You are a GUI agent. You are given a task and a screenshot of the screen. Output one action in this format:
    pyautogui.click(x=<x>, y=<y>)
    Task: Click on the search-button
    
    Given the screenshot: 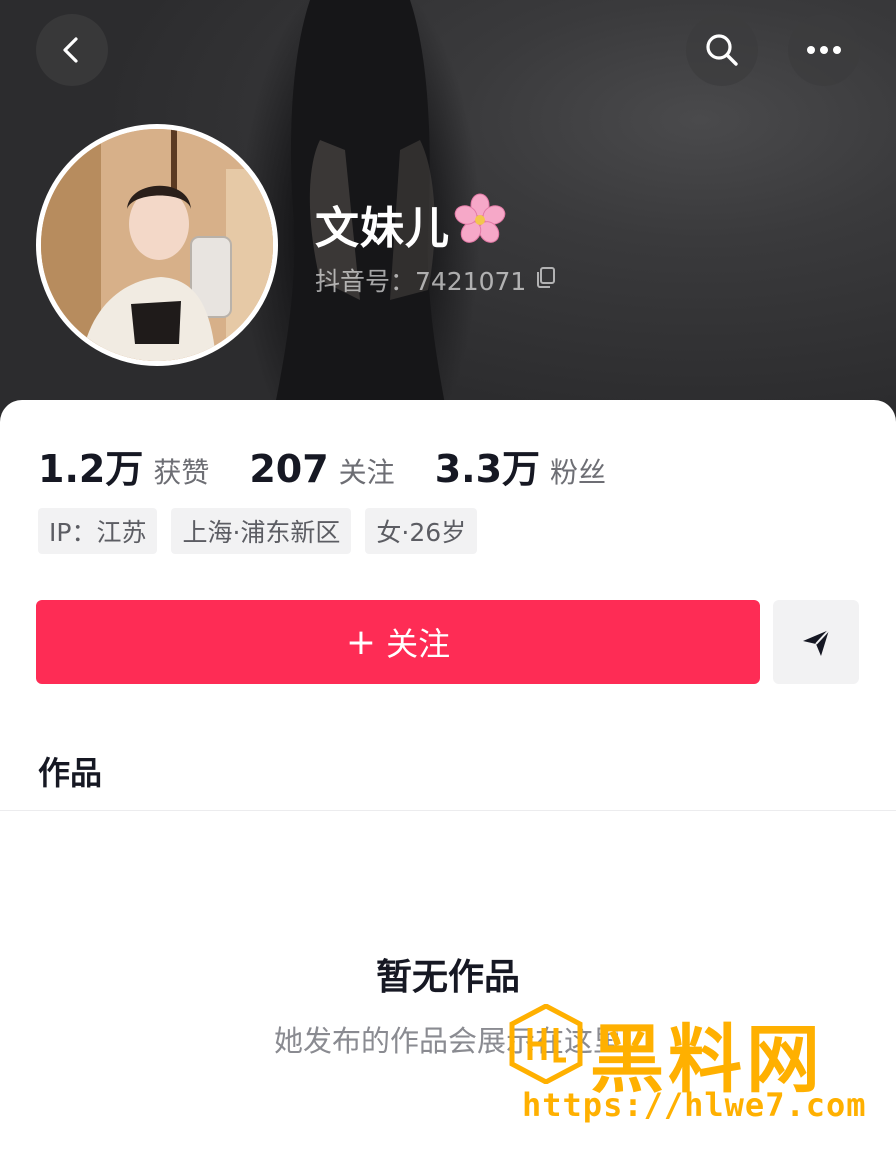 What is the action you would take?
    pyautogui.click(x=722, y=50)
    